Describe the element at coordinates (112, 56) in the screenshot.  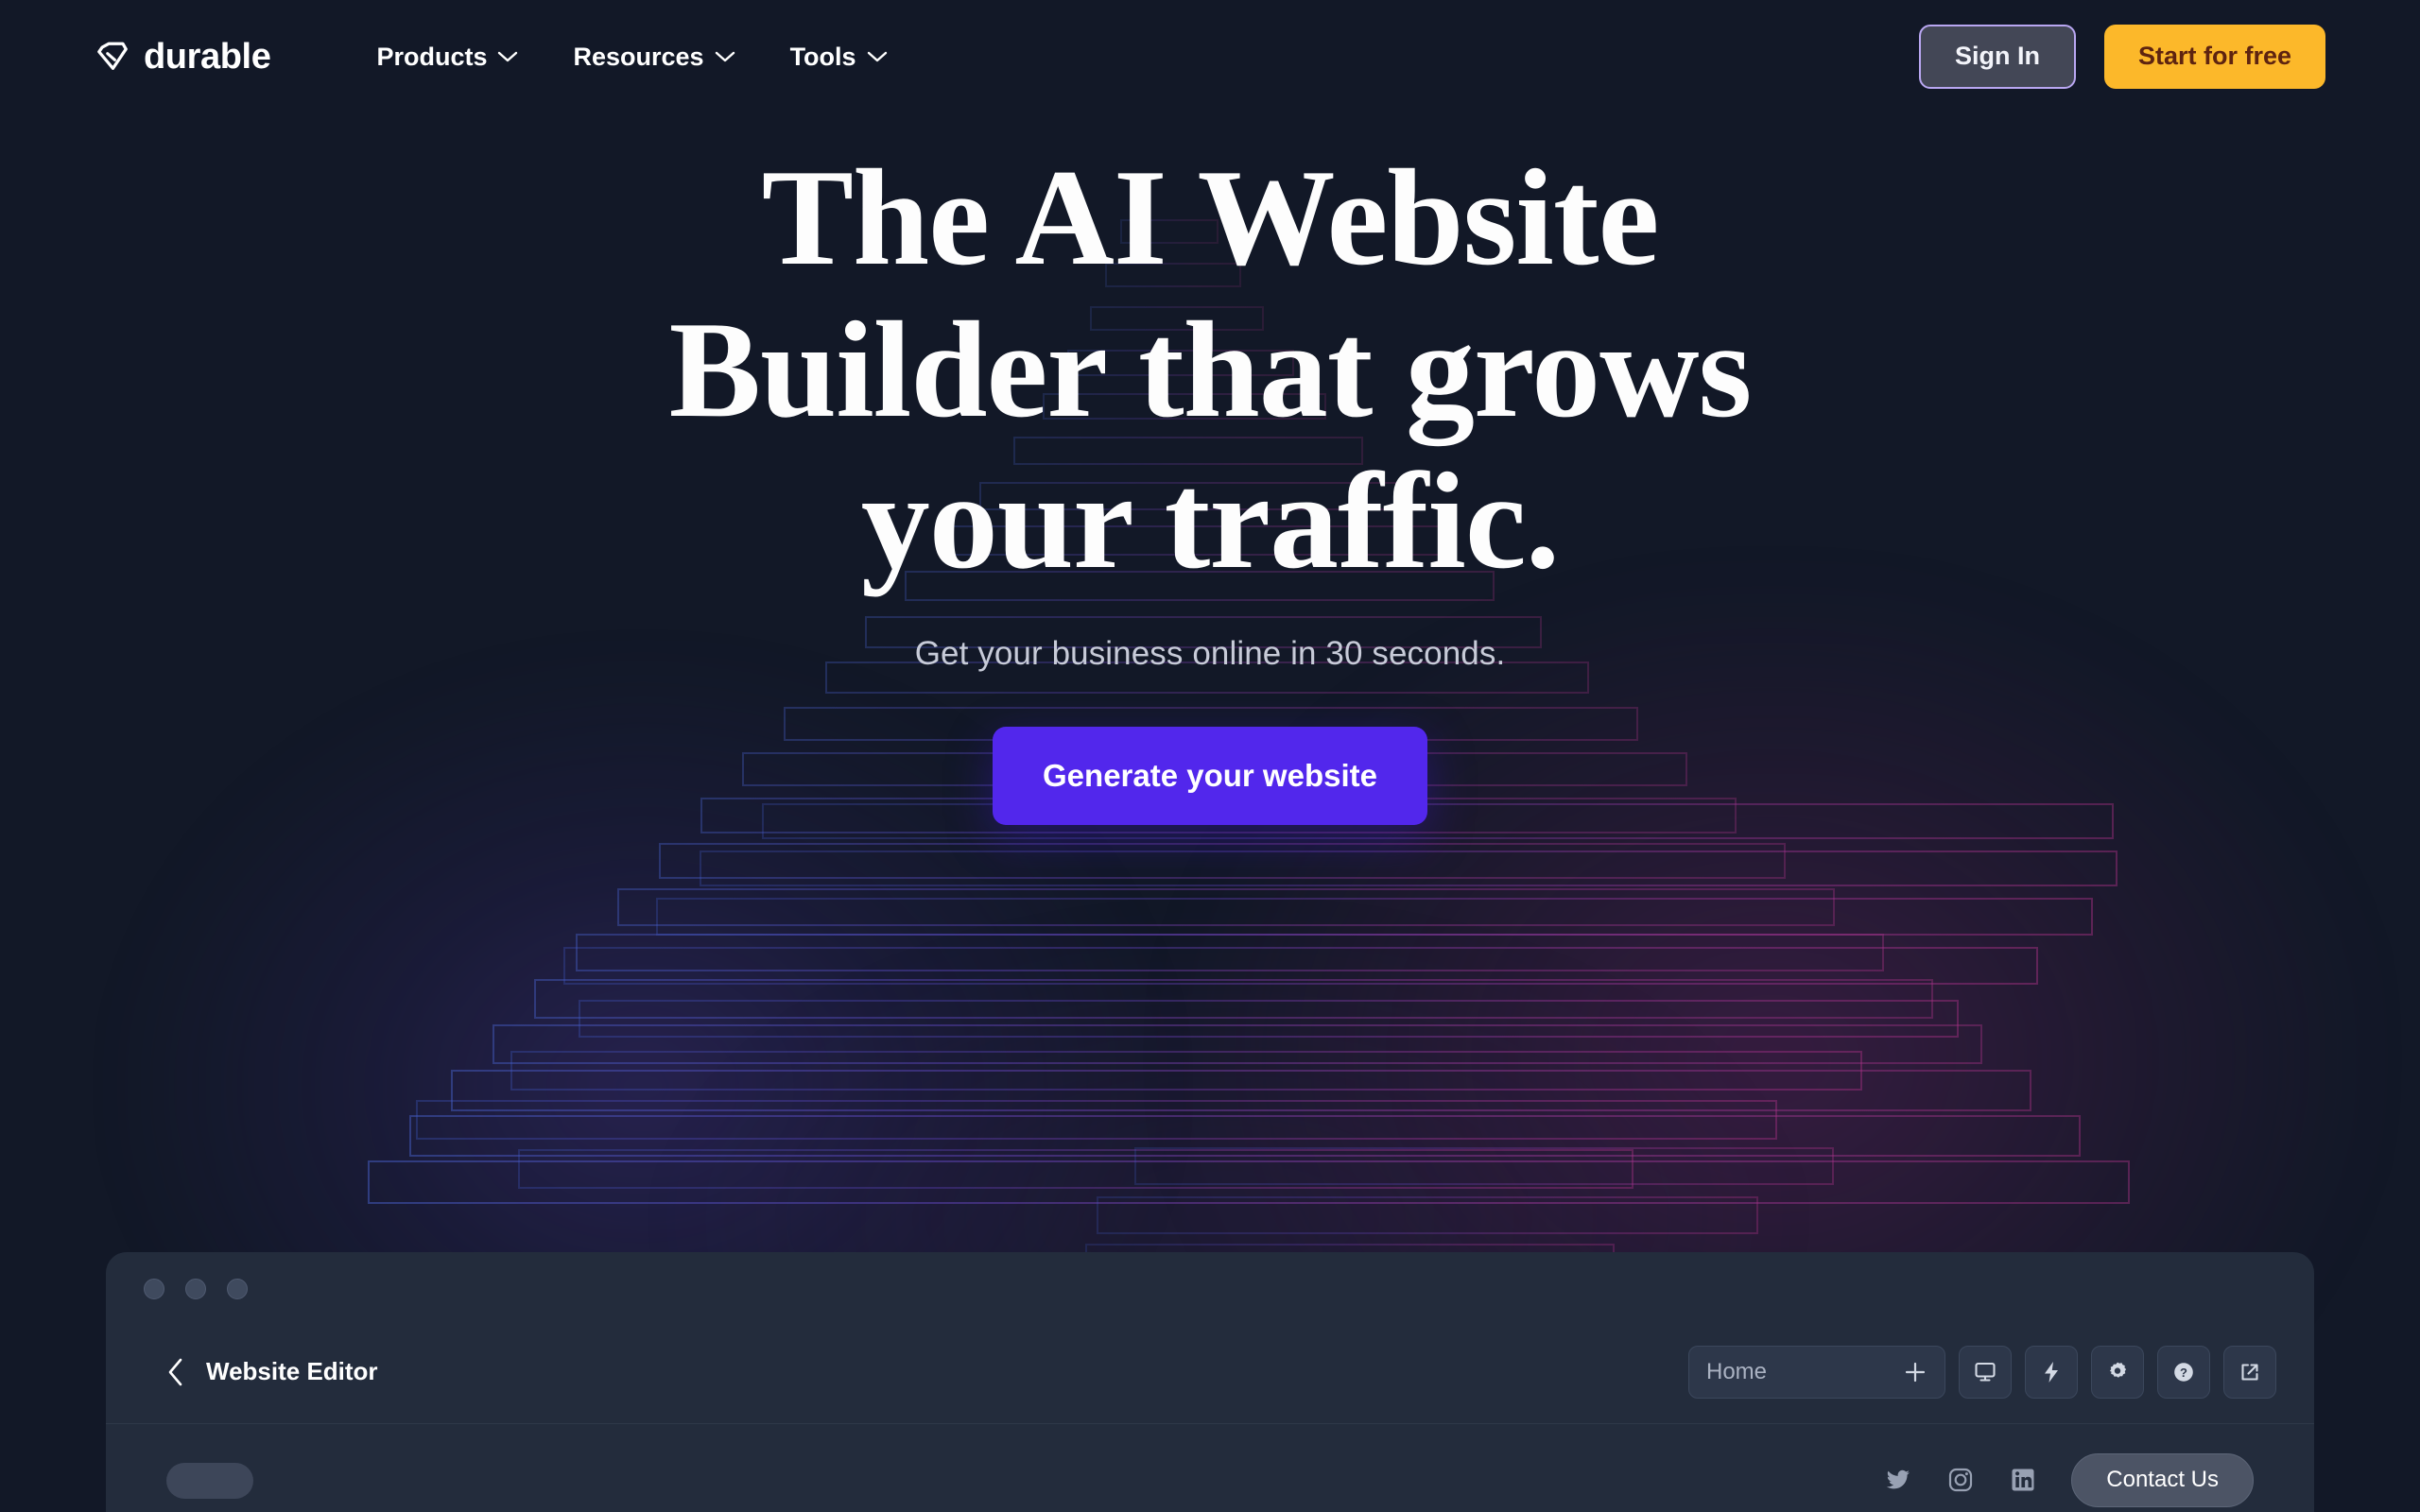
I see `diamond-gem-icon` at that location.